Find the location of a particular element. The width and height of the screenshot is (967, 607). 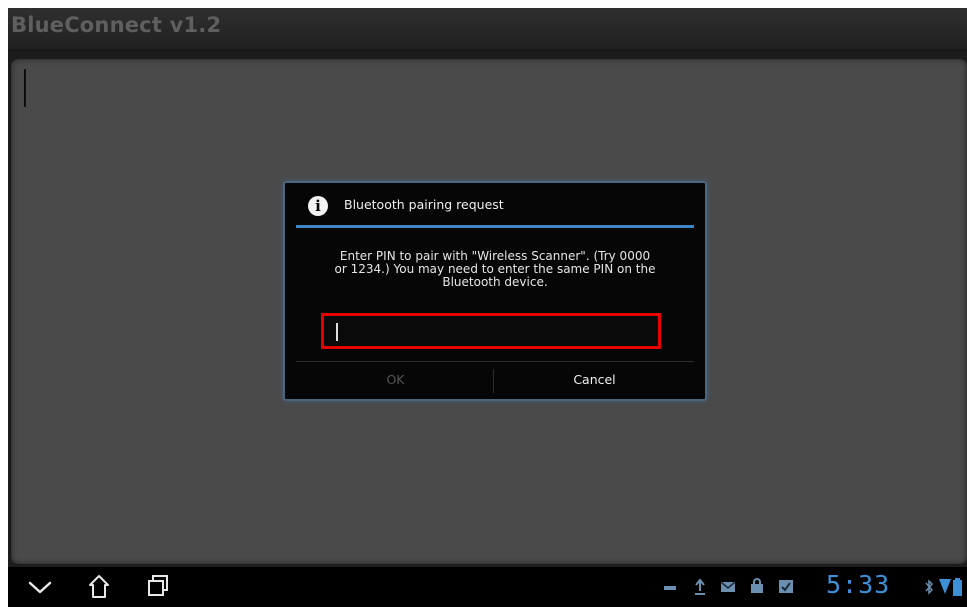

battery-icon is located at coordinates (957, 587).